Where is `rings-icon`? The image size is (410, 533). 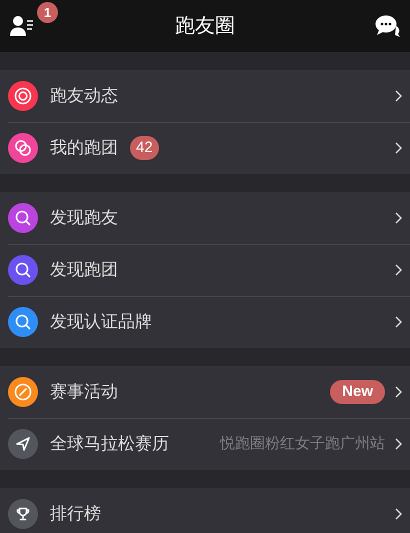 rings-icon is located at coordinates (23, 148).